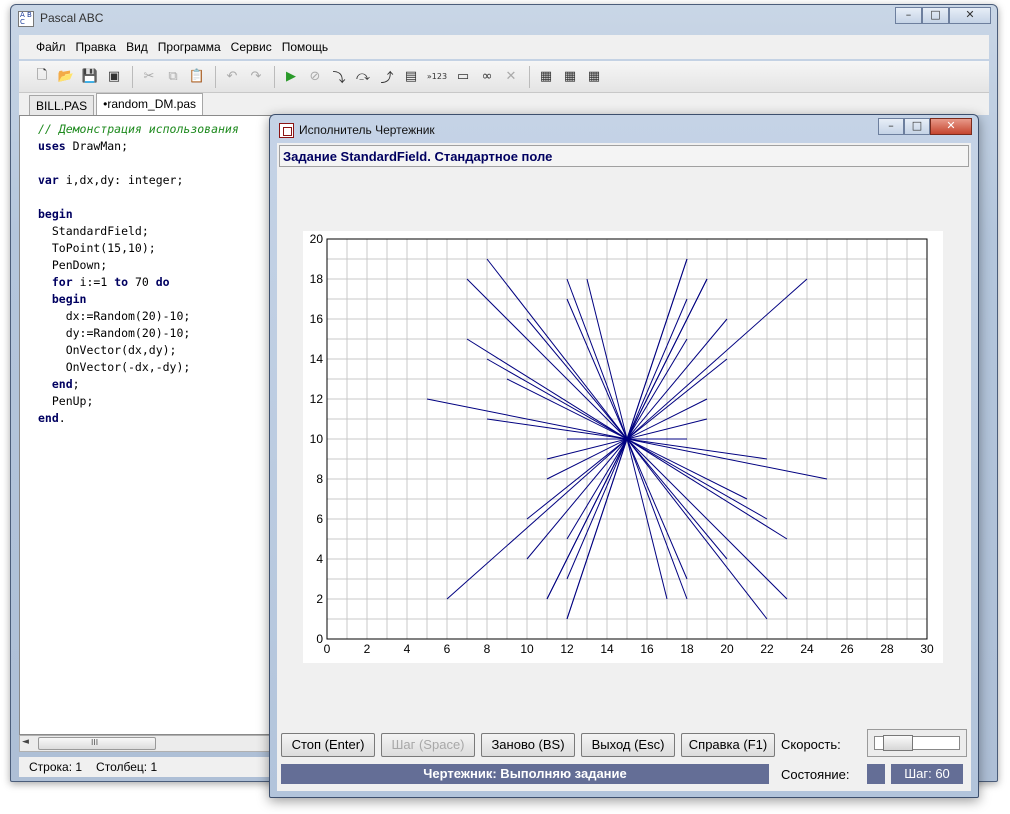 The height and width of the screenshot is (814, 1010). What do you see at coordinates (291, 77) in the screenshot?
I see `run-icon: ▶` at bounding box center [291, 77].